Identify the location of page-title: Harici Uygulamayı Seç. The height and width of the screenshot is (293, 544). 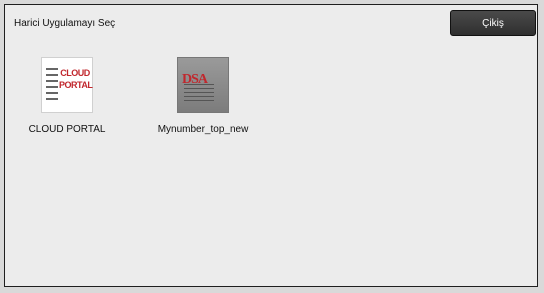
(65, 23).